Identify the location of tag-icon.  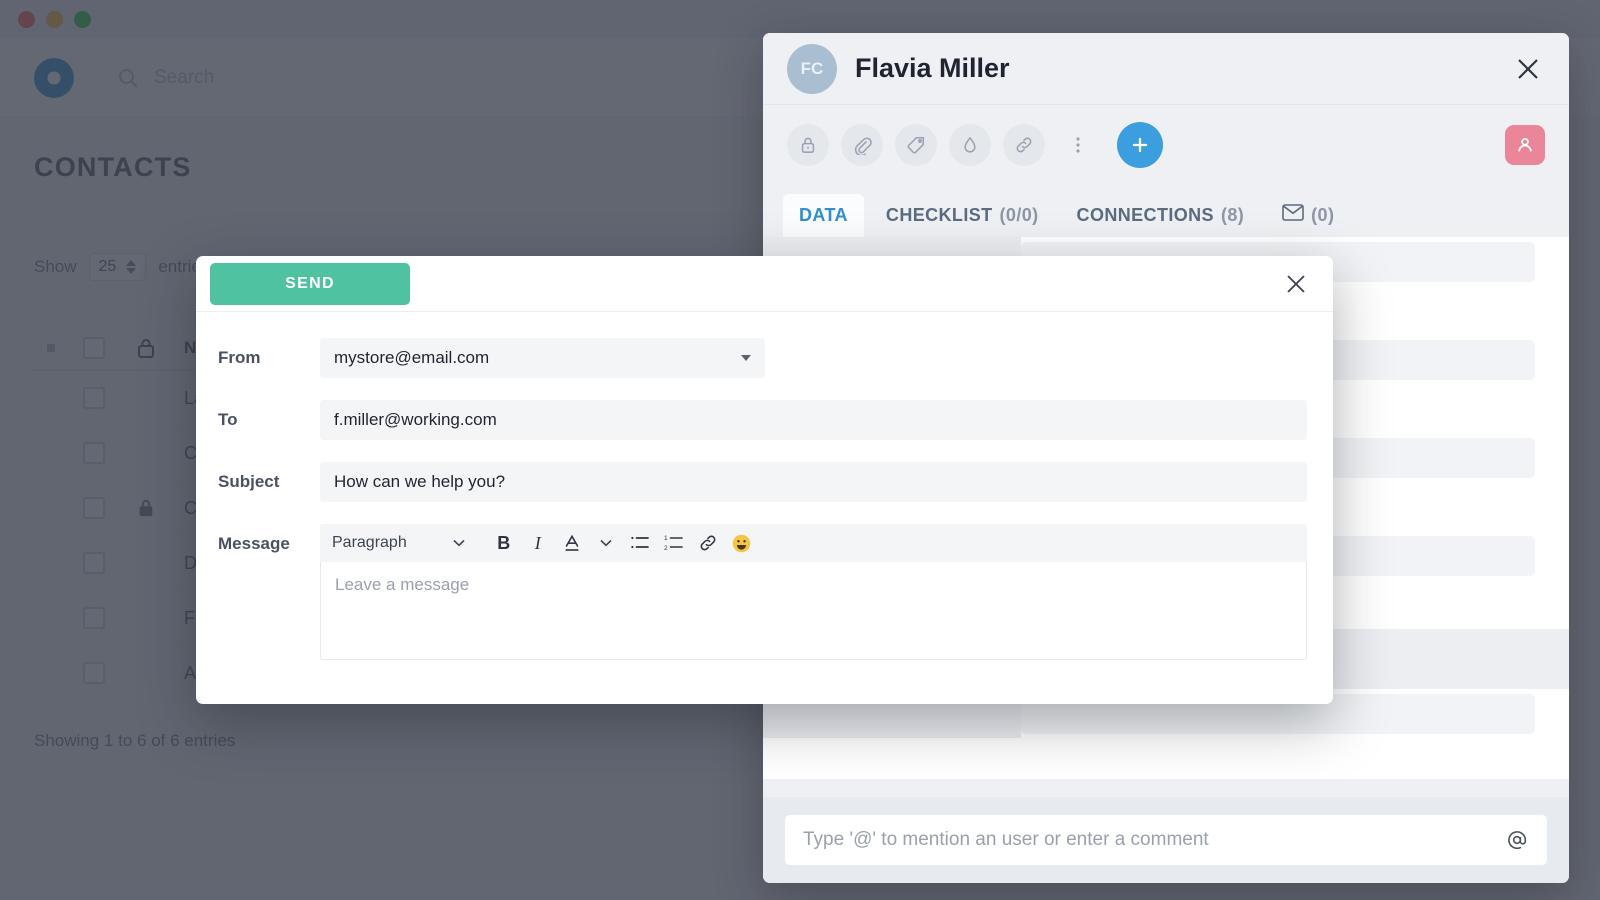
(916, 145).